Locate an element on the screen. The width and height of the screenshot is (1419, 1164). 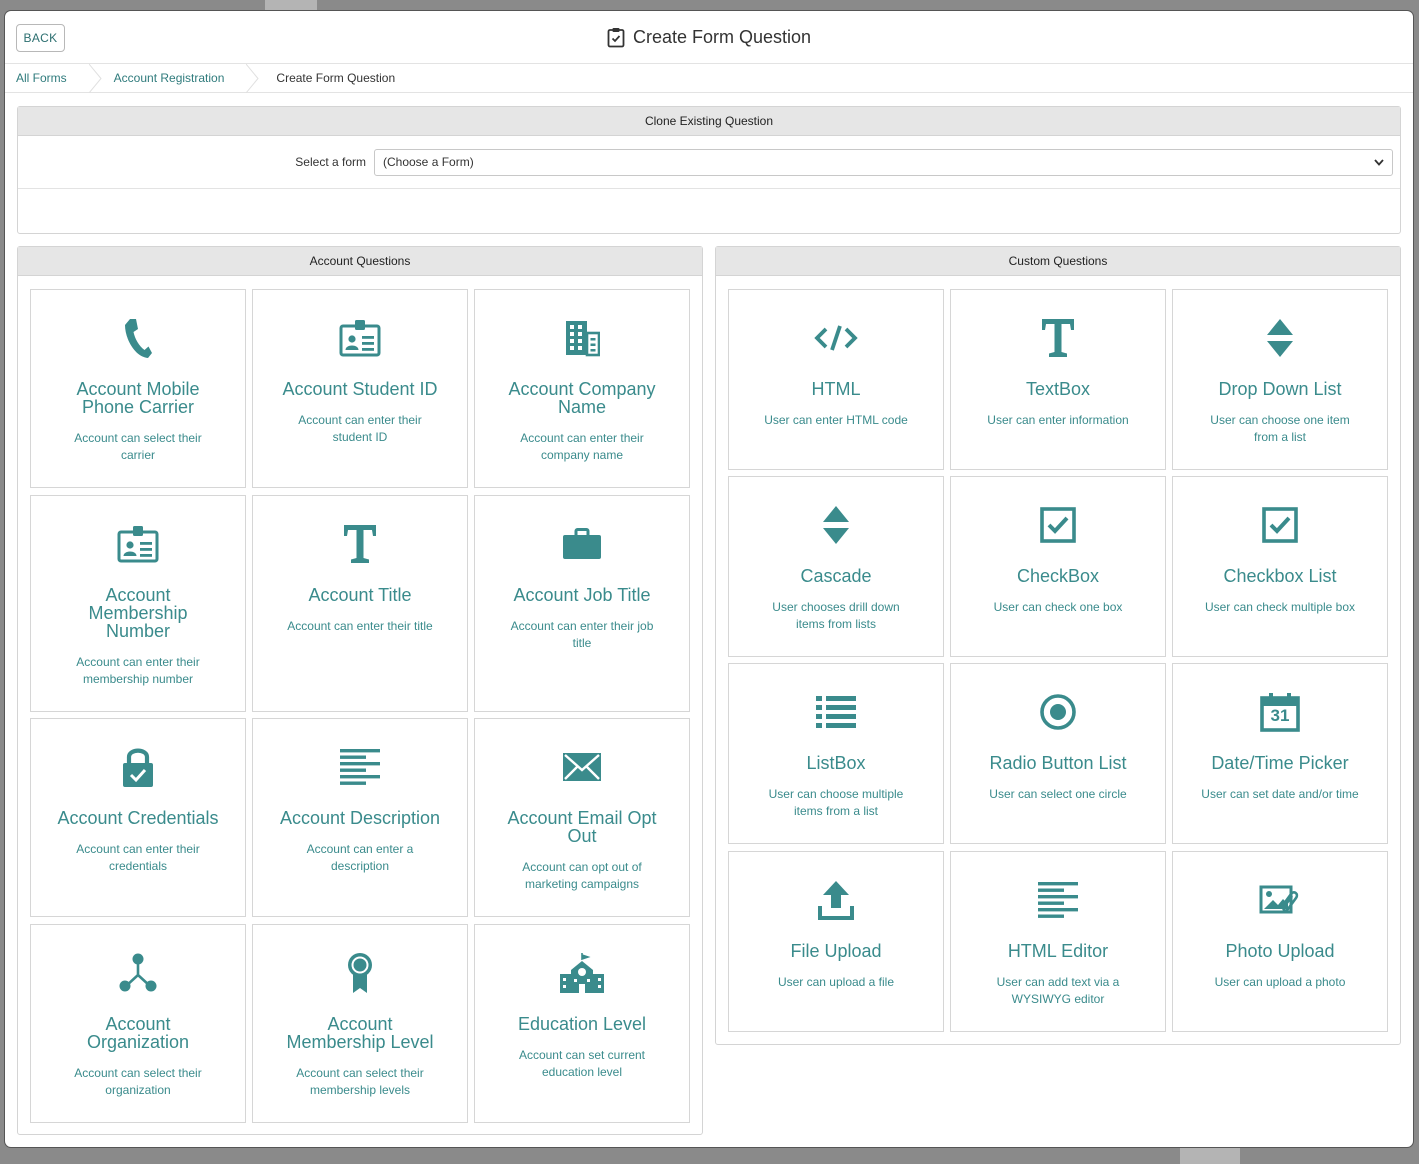
list-icon is located at coordinates (836, 712).